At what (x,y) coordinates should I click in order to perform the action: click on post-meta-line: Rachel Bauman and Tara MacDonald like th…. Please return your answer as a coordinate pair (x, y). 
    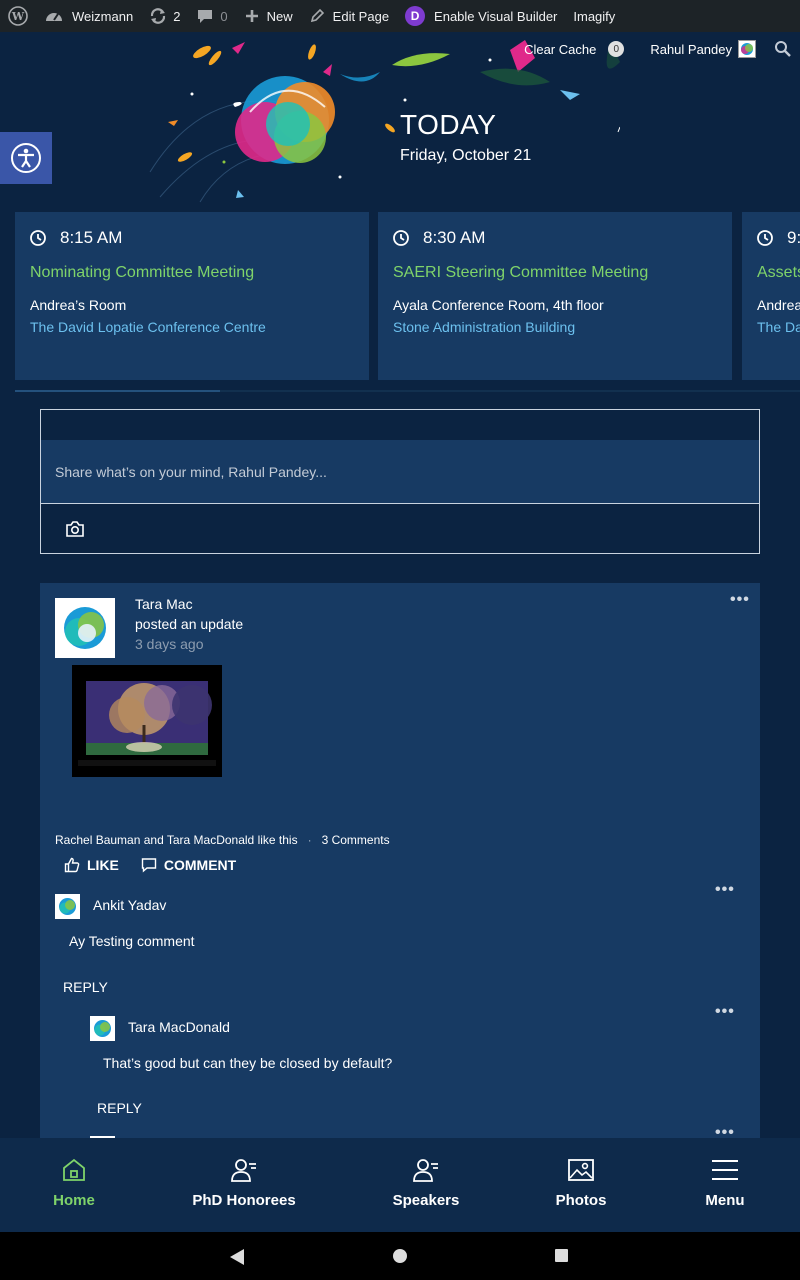
    Looking at the image, I should click on (222, 840).